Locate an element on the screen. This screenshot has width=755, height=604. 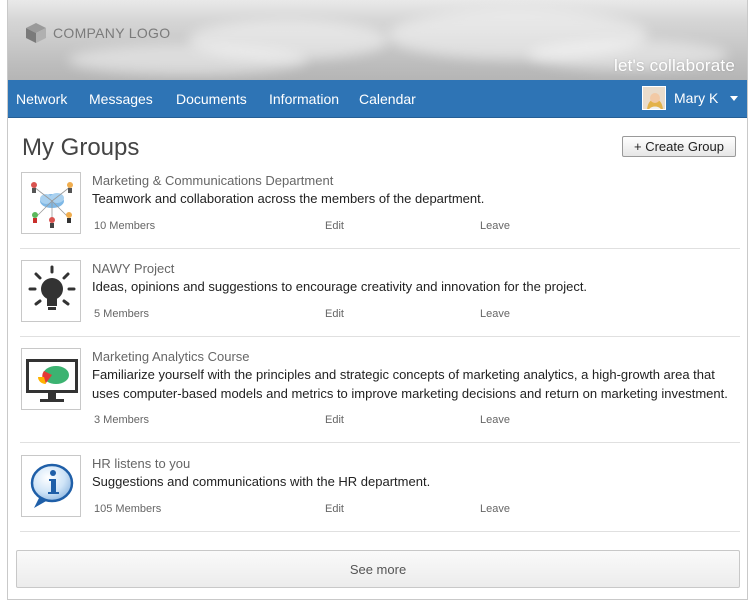
nav-item-documents: Documents is located at coordinates (211, 99).